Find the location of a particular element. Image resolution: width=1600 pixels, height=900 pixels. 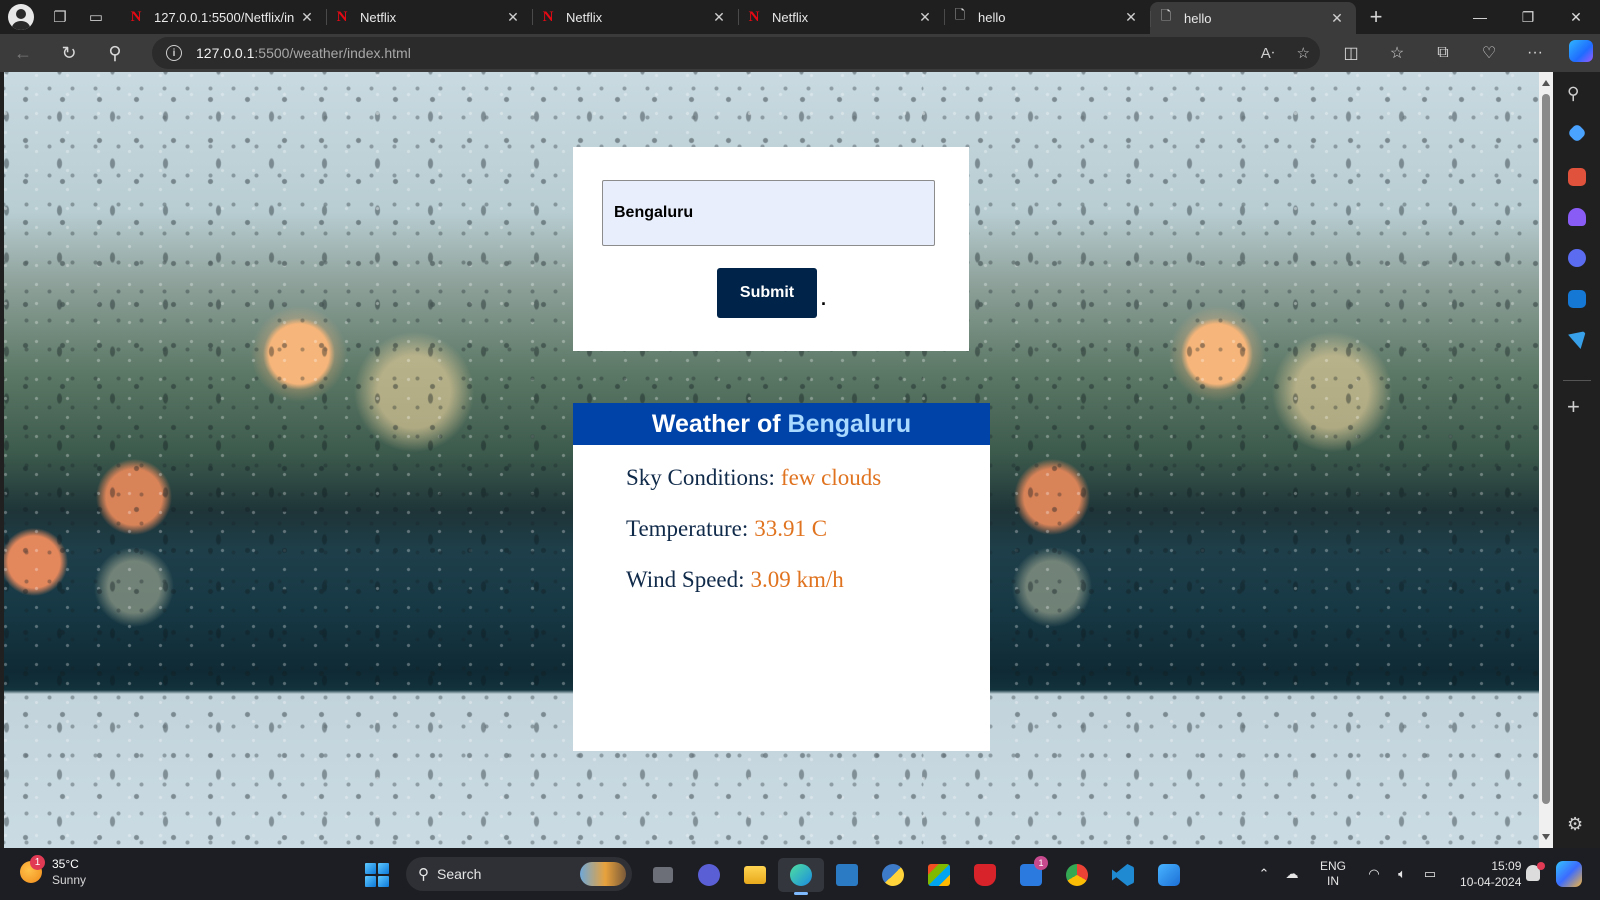

scroll-down-icon is located at coordinates (1546, 837).